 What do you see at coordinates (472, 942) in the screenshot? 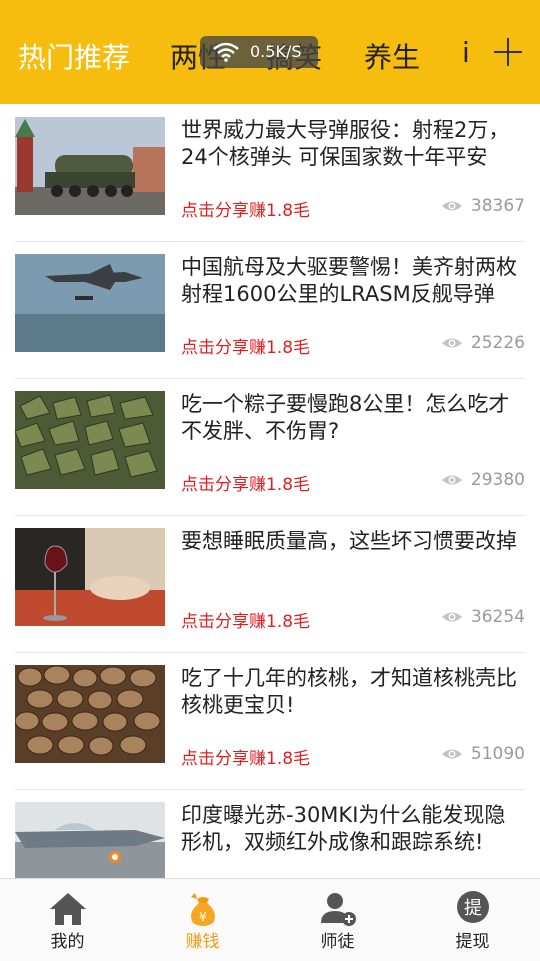
I see `nav-label: 提现` at bounding box center [472, 942].